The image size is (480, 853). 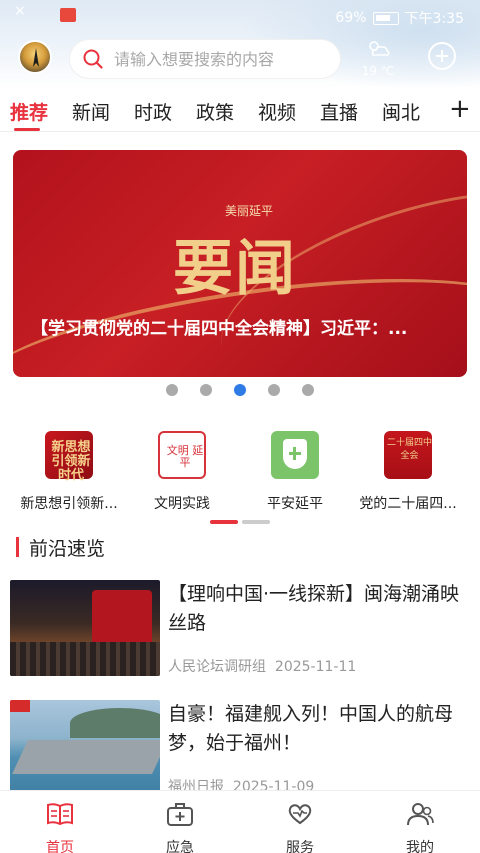 I want to click on book-icon, so click(x=60, y=814).